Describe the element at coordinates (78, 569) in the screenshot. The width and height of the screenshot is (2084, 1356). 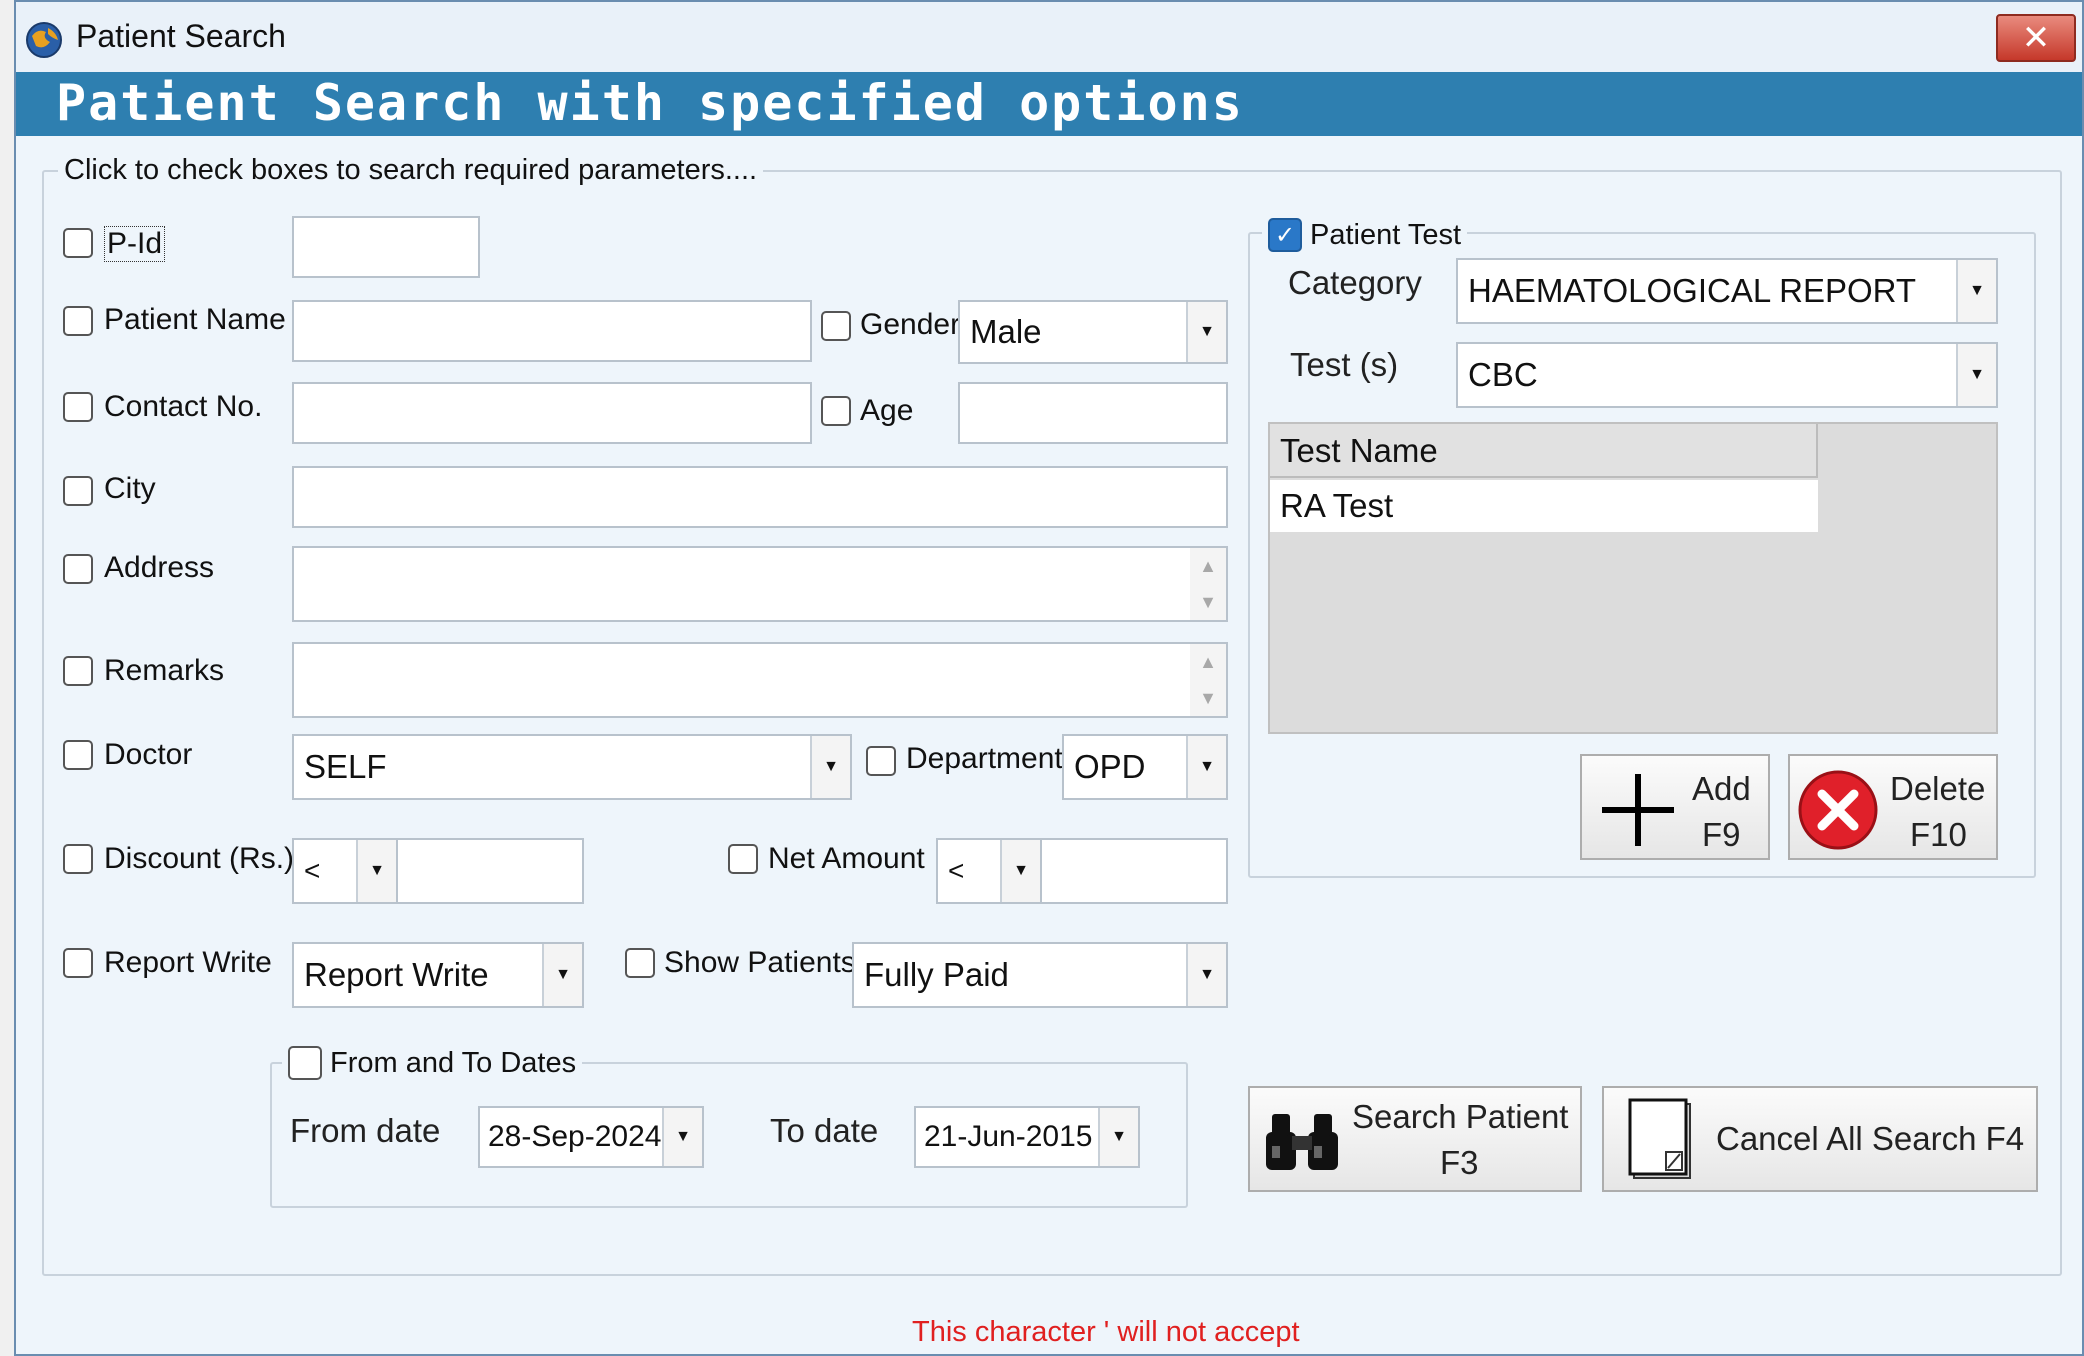
I see `address-checkbox` at that location.